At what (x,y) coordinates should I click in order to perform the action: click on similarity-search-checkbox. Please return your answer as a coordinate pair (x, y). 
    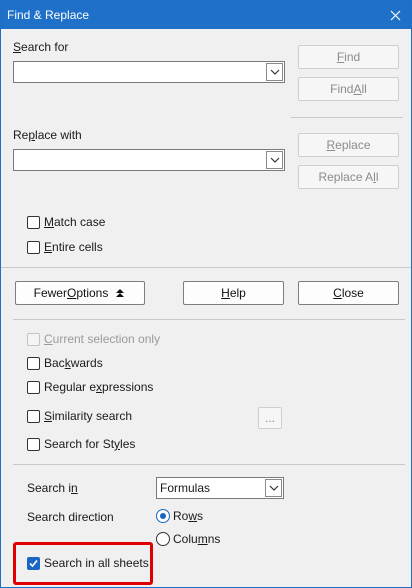
    Looking at the image, I should click on (33, 416).